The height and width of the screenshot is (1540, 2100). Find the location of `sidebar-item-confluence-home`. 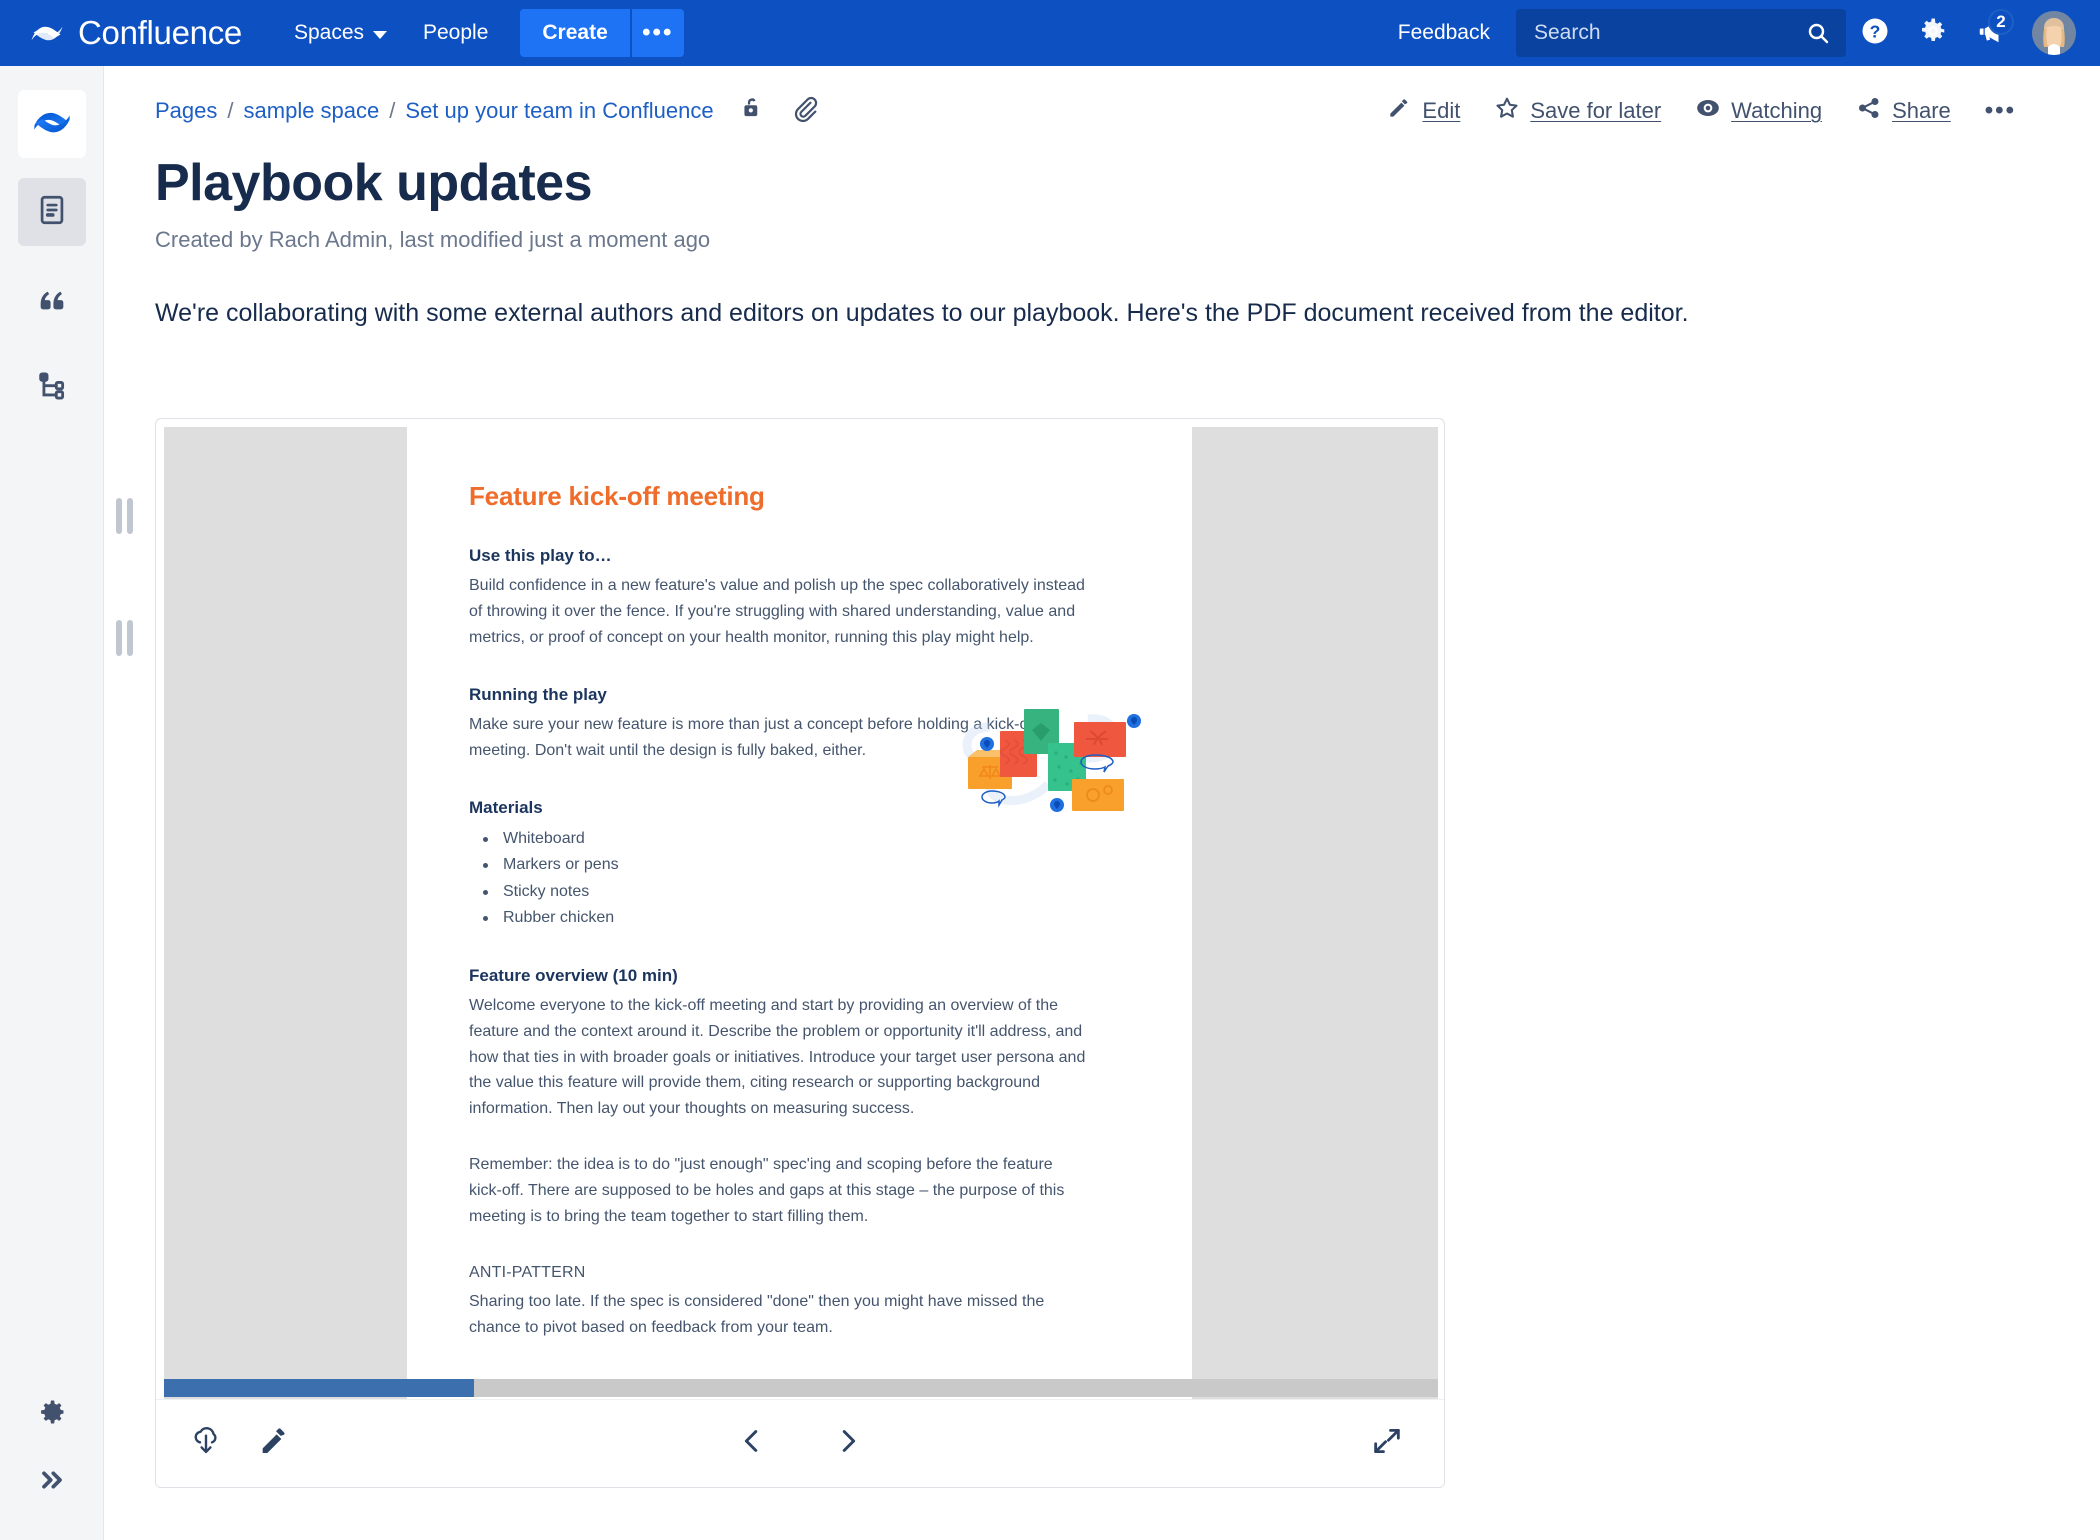

sidebar-item-confluence-home is located at coordinates (51, 124).